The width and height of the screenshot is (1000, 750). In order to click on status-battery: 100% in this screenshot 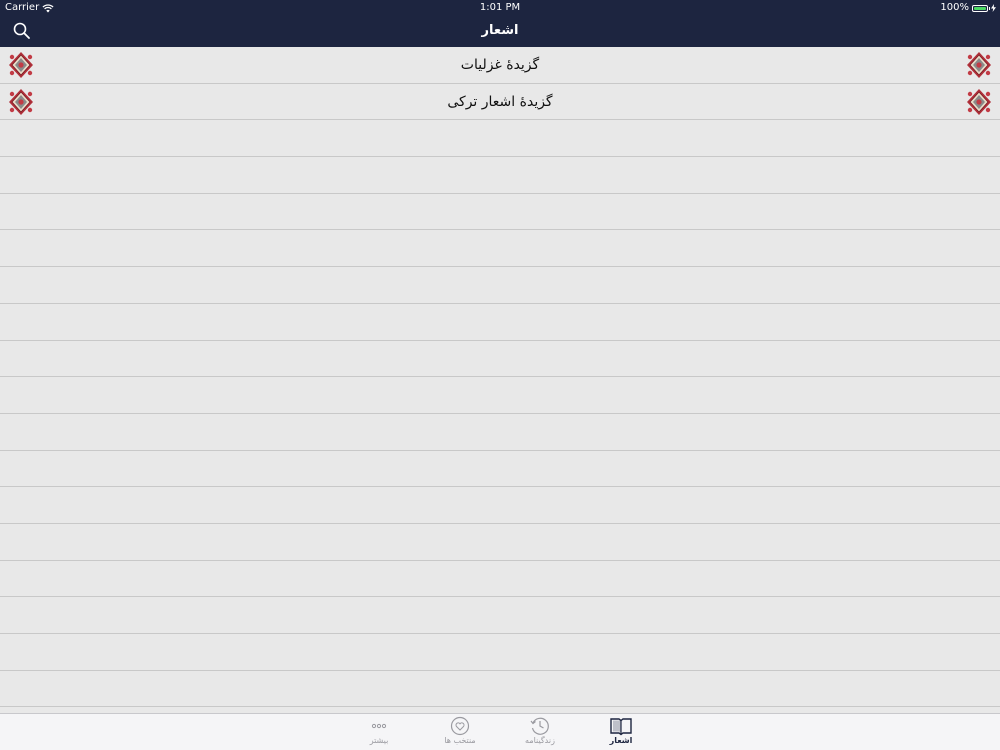, I will do `click(968, 8)`.